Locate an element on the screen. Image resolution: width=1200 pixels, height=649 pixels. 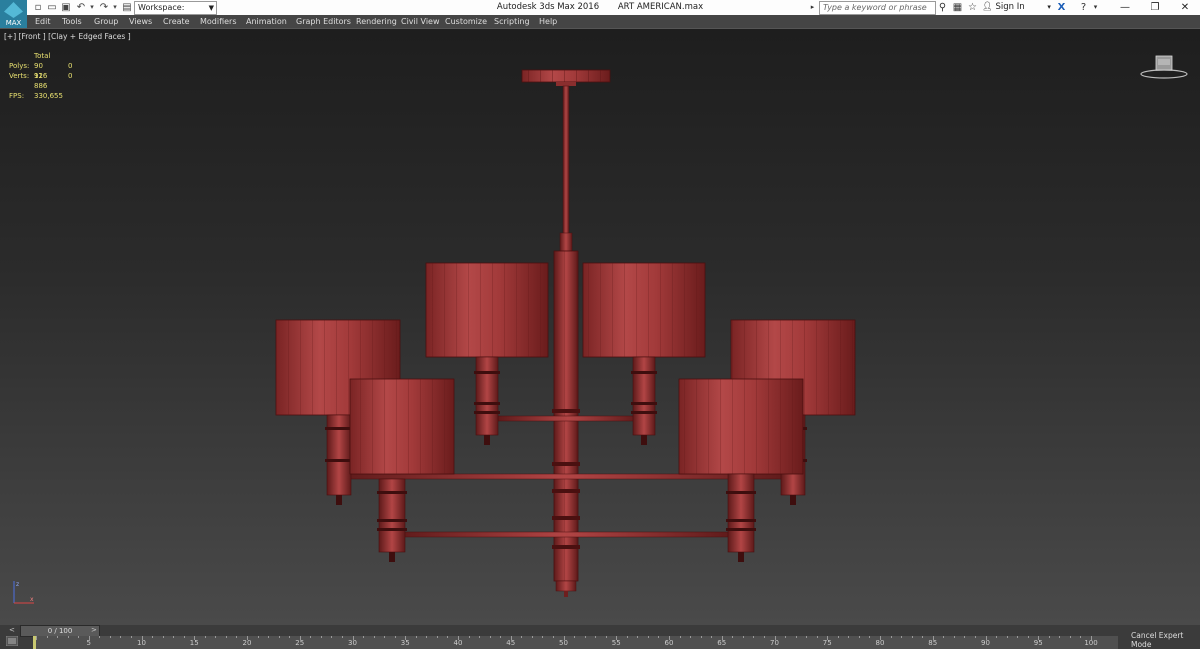
sign-in-button: 👤︎ Sign In ▾ is located at coordinates (1016, 7).